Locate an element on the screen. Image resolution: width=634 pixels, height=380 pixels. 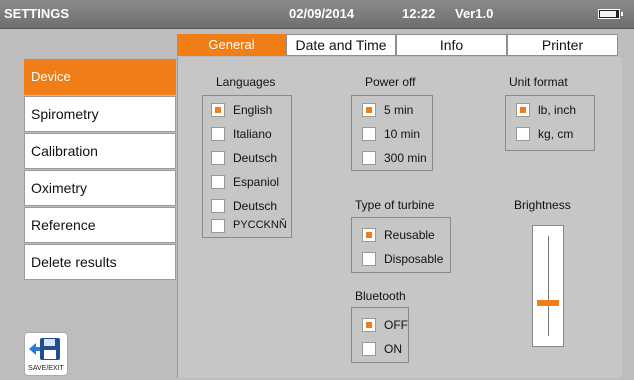
option-label: РYCCKNŇ is located at coordinates (260, 225).